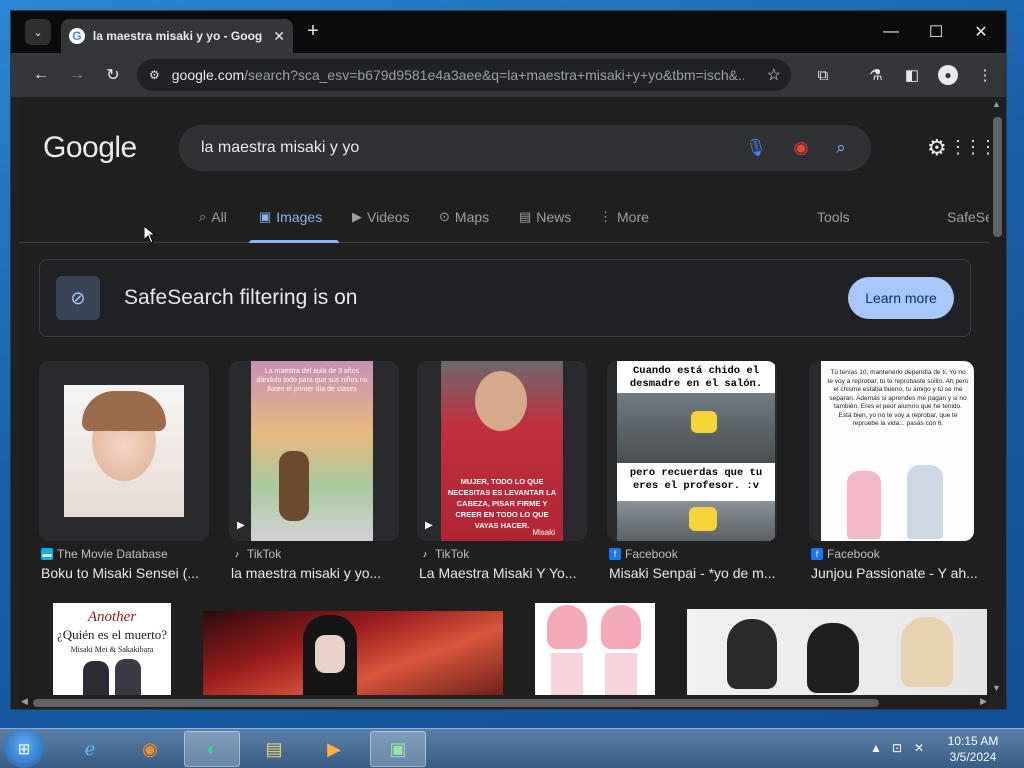  What do you see at coordinates (985, 75) in the screenshot?
I see `menu-dots-icon: ⋮` at bounding box center [985, 75].